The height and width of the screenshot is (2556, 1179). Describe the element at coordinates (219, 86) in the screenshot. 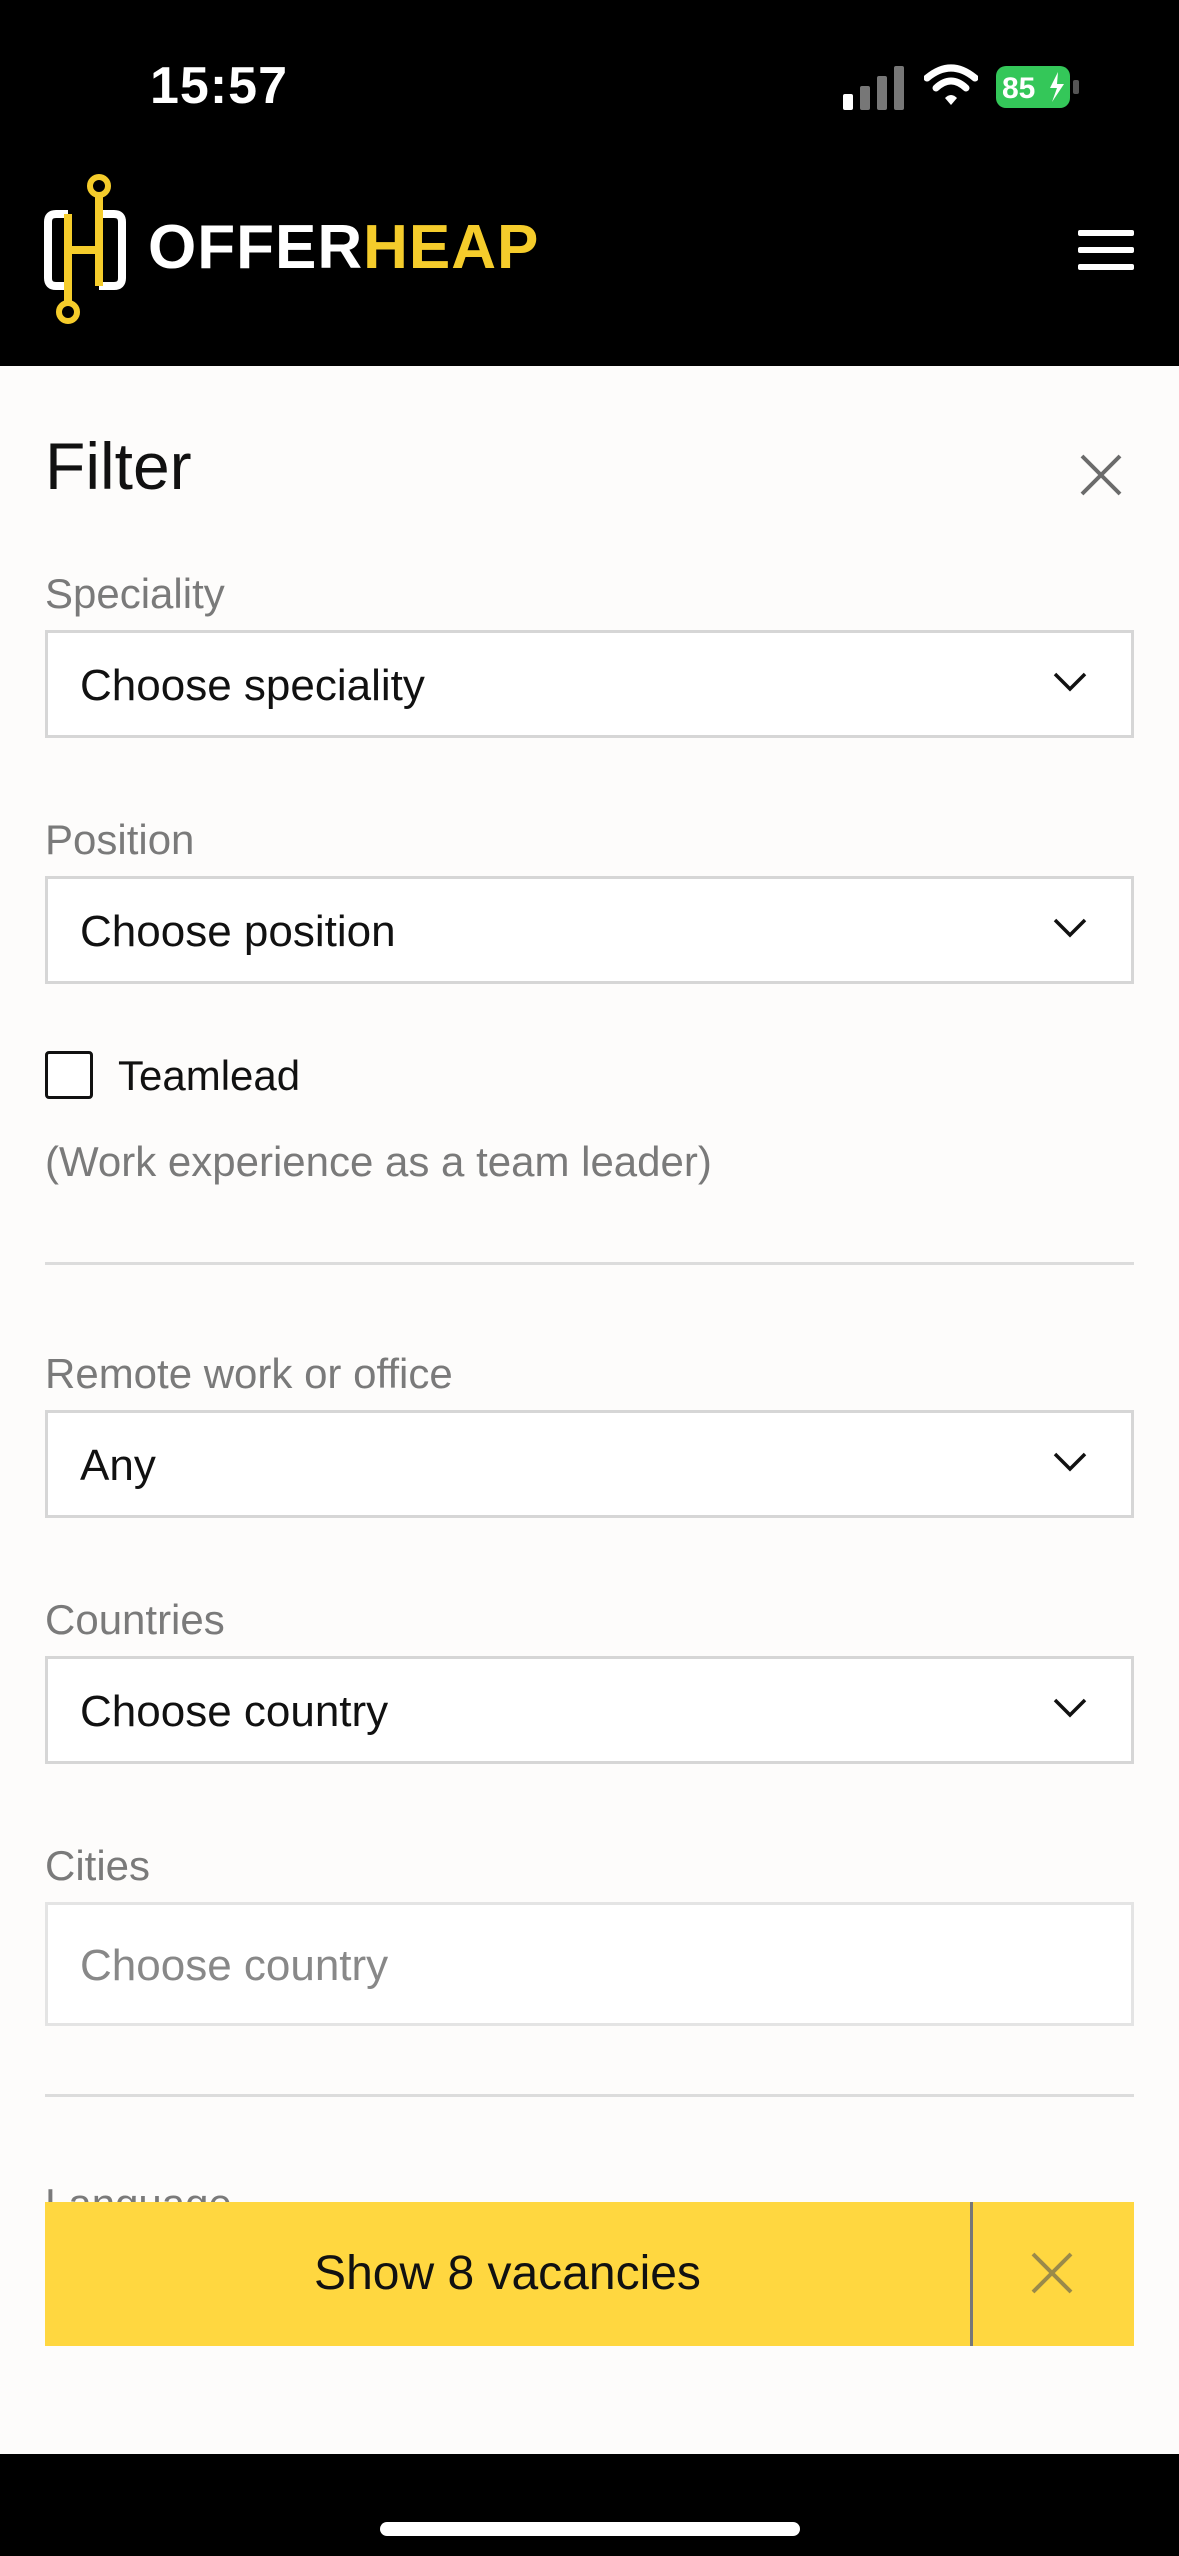

I see `status-time: 15:57` at that location.